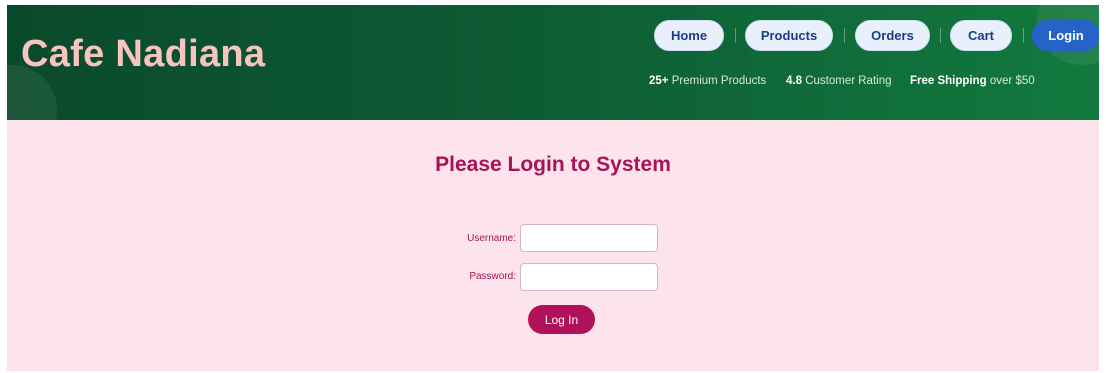  What do you see at coordinates (1065, 35) in the screenshot?
I see `nav-login-button: Login` at bounding box center [1065, 35].